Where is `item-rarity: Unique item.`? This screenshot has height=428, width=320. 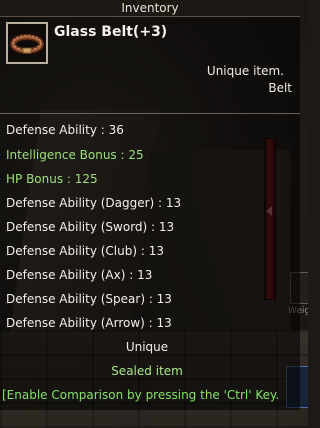
item-rarity: Unique item. is located at coordinates (245, 71).